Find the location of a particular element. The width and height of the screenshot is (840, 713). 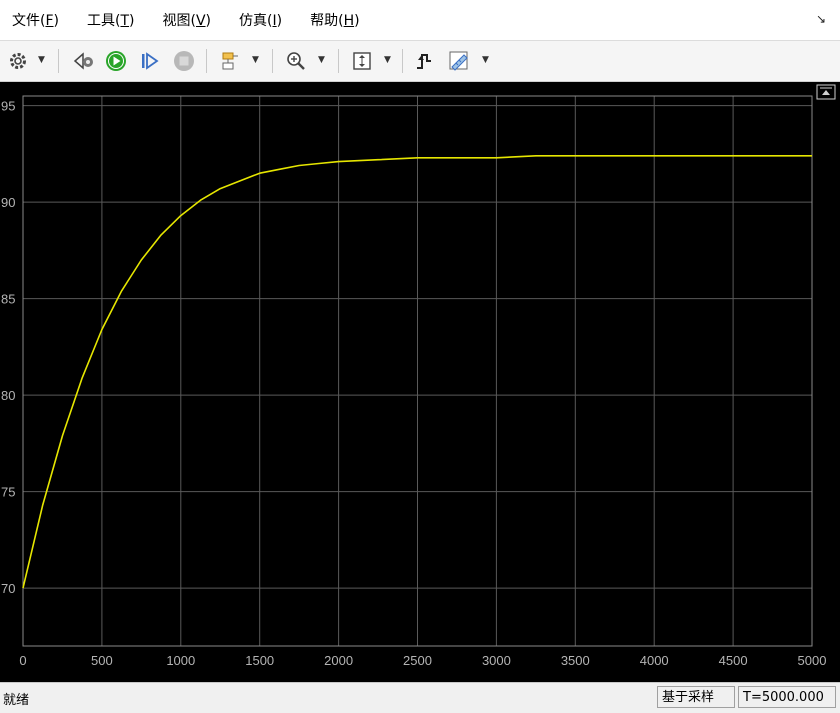

menu-simulation-label: 仿真( is located at coordinates (256, 21).